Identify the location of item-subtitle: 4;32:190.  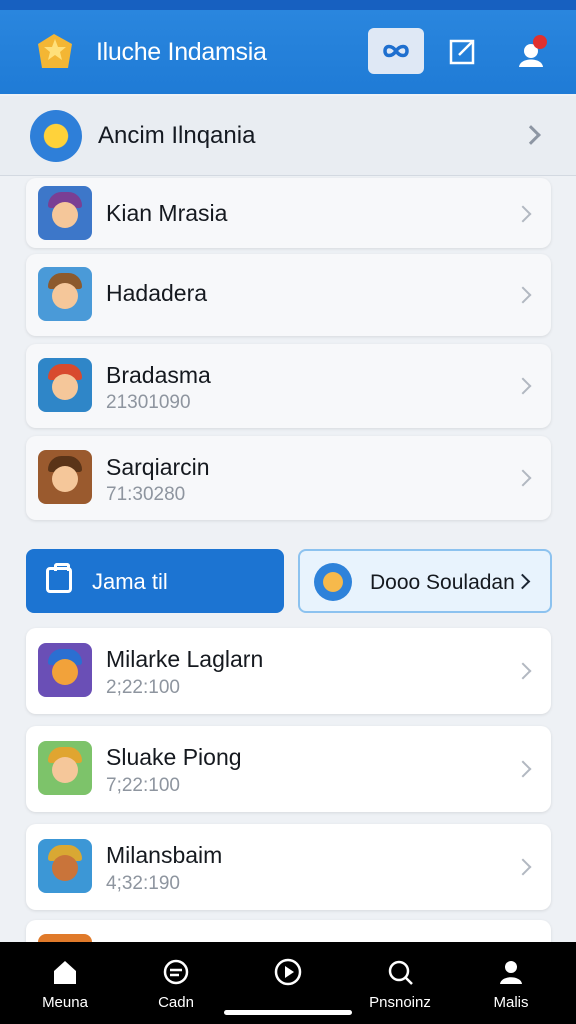
(143, 883).